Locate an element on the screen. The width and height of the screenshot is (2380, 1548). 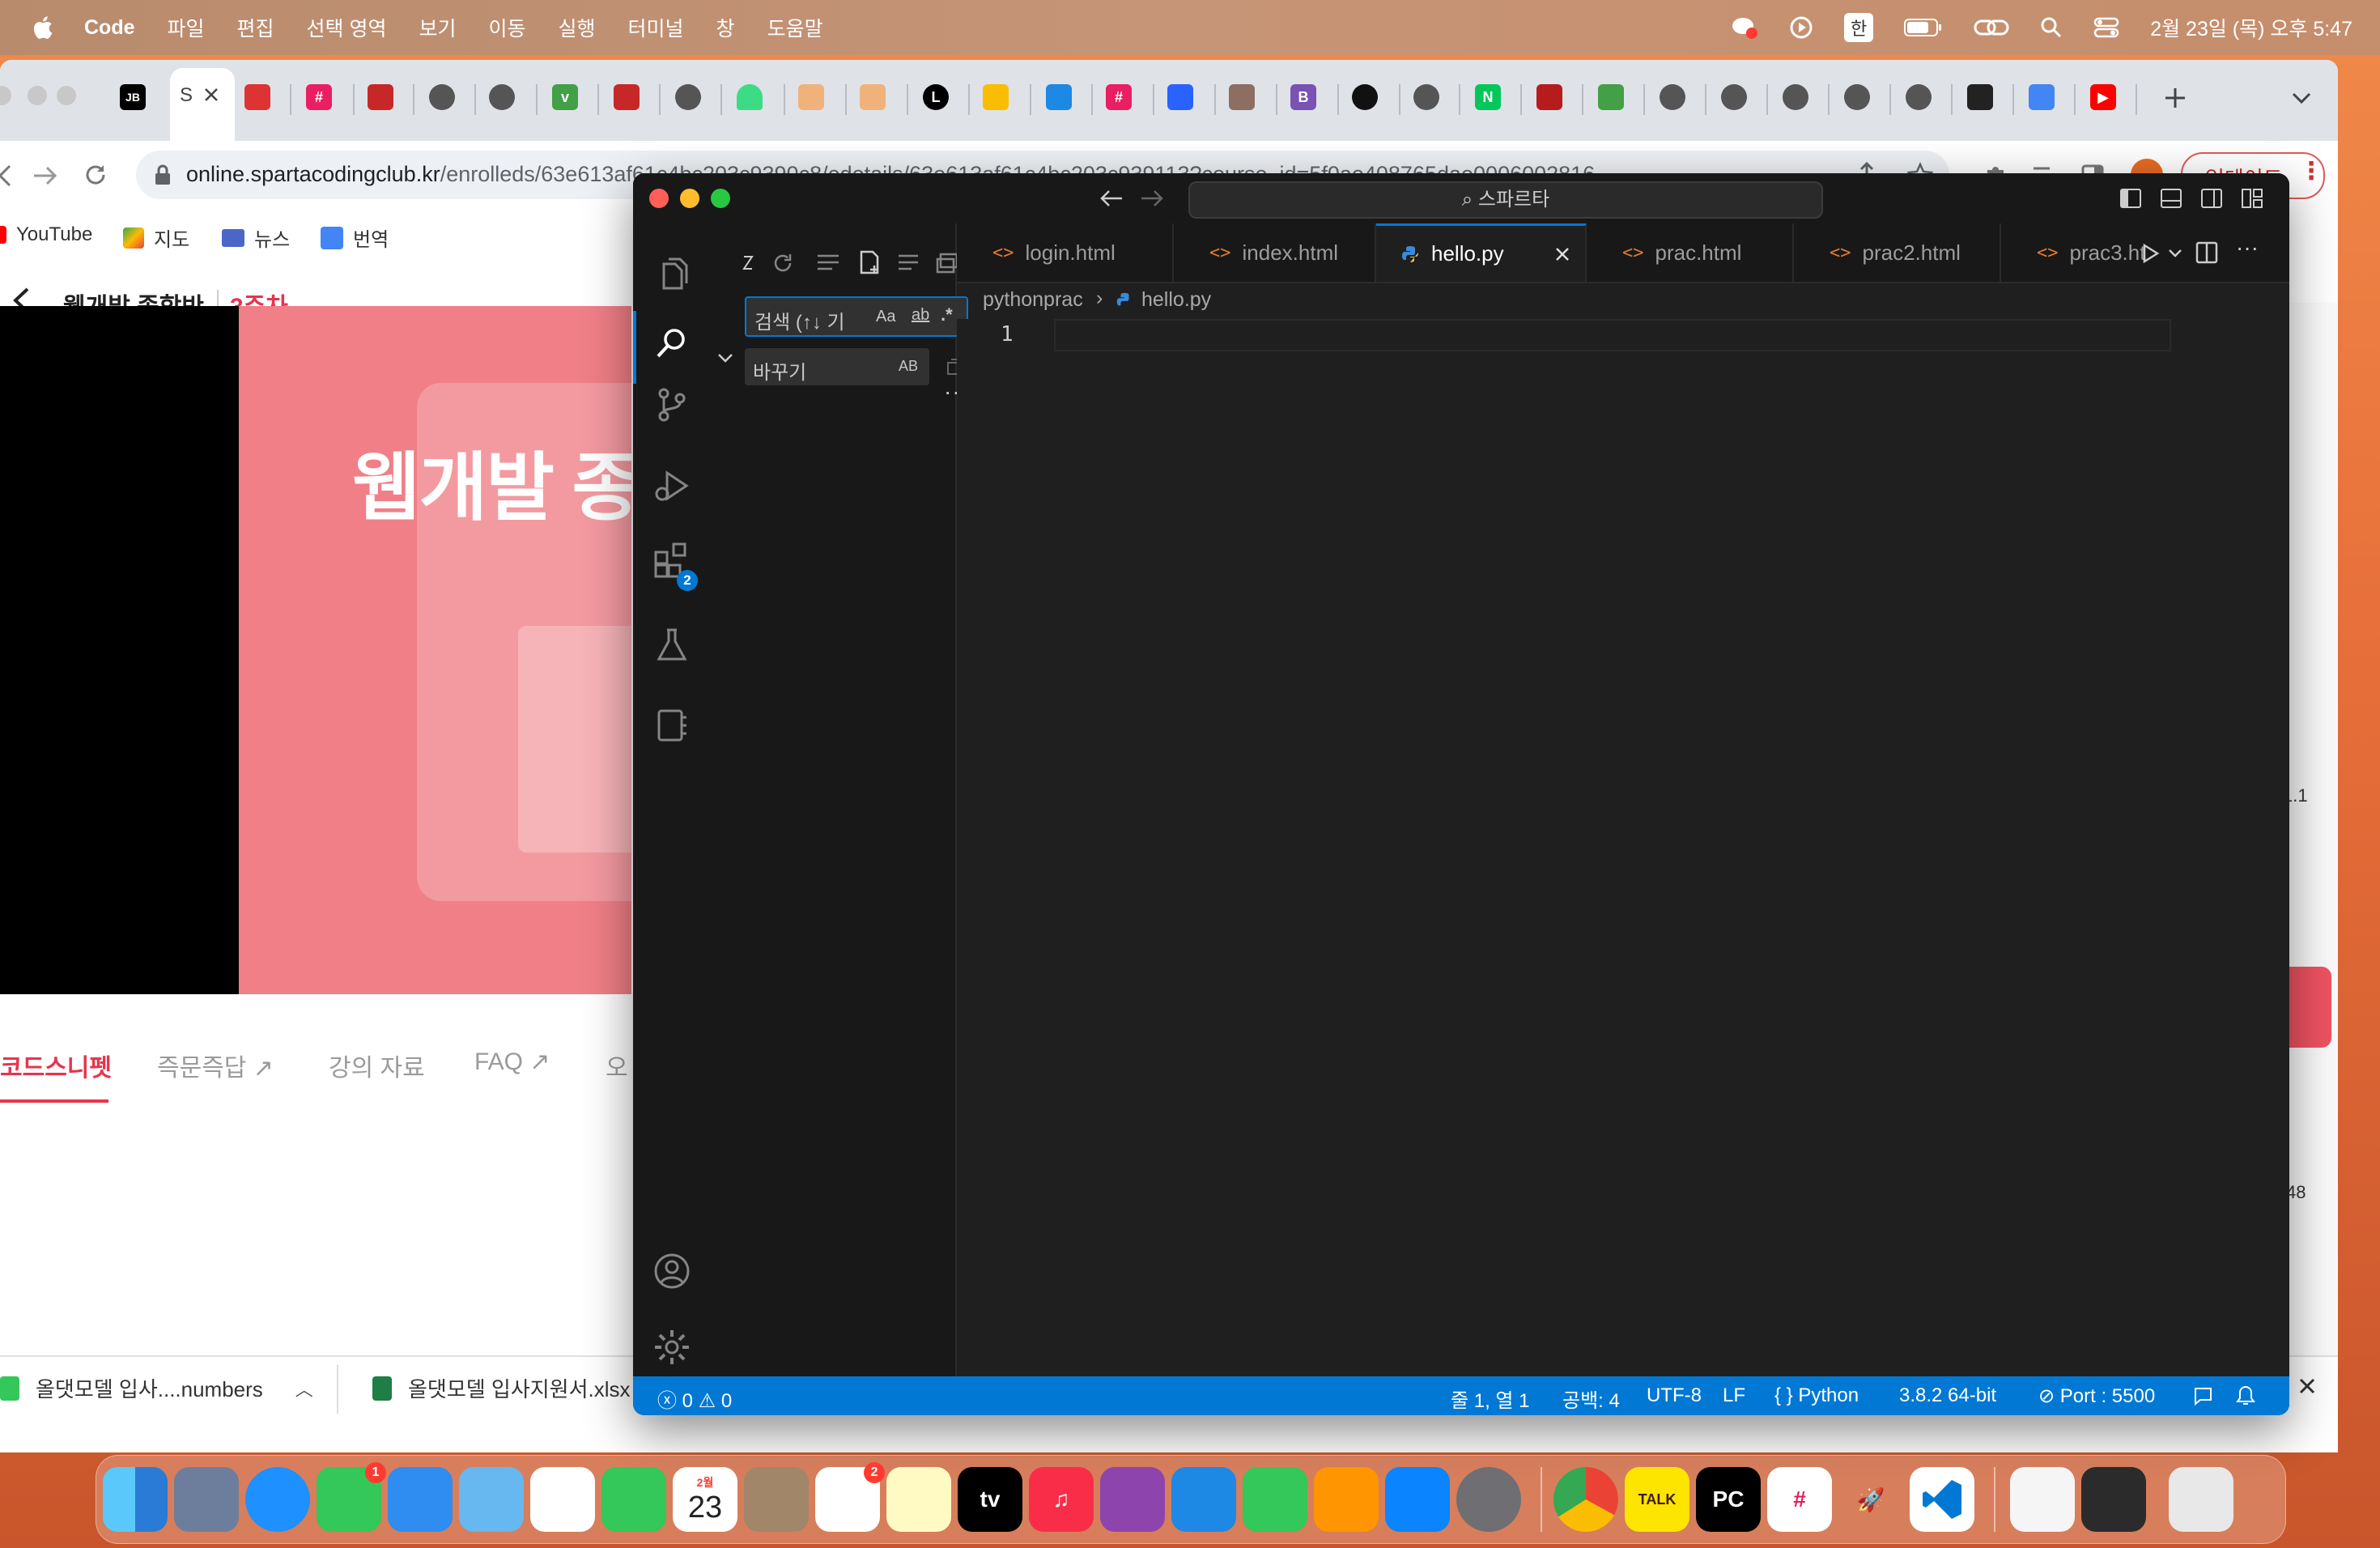
accounts-icon is located at coordinates (671, 1272).